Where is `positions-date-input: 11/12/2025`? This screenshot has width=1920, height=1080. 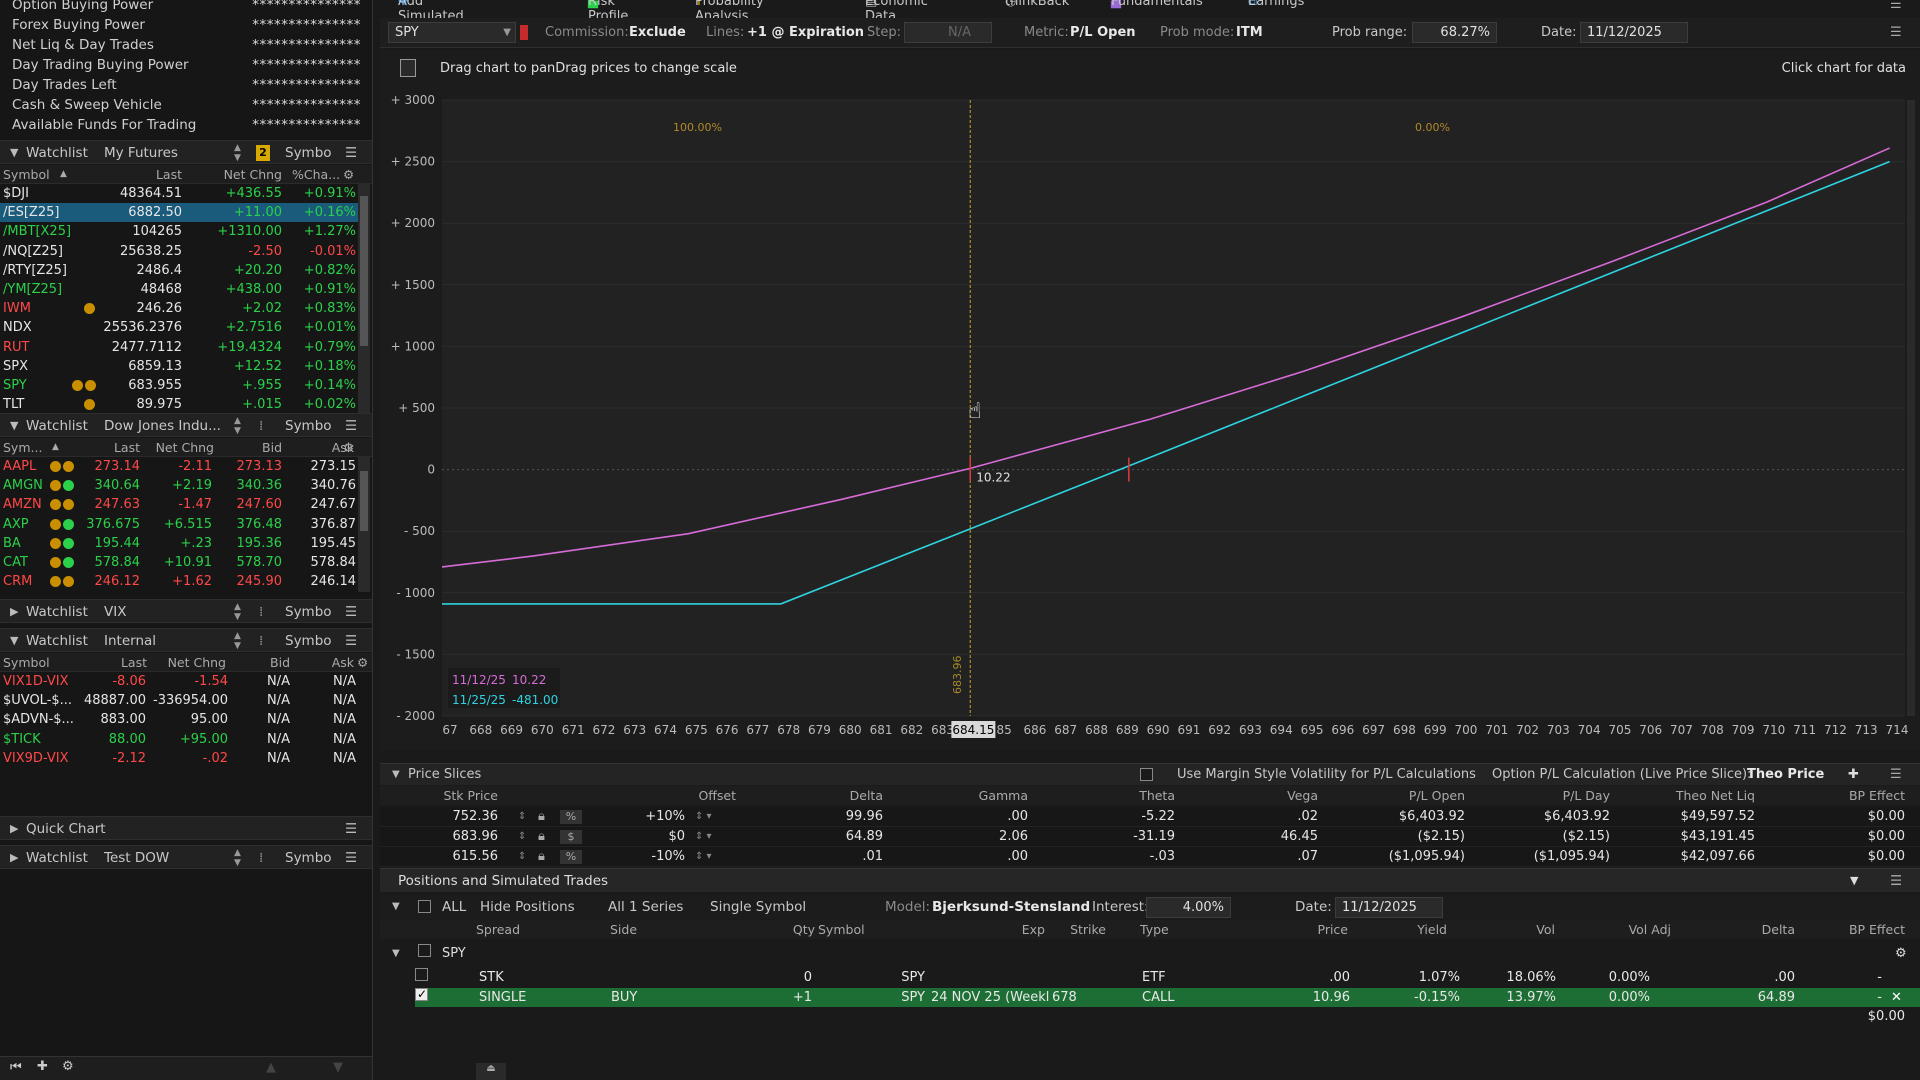 positions-date-input: 11/12/2025 is located at coordinates (1389, 907).